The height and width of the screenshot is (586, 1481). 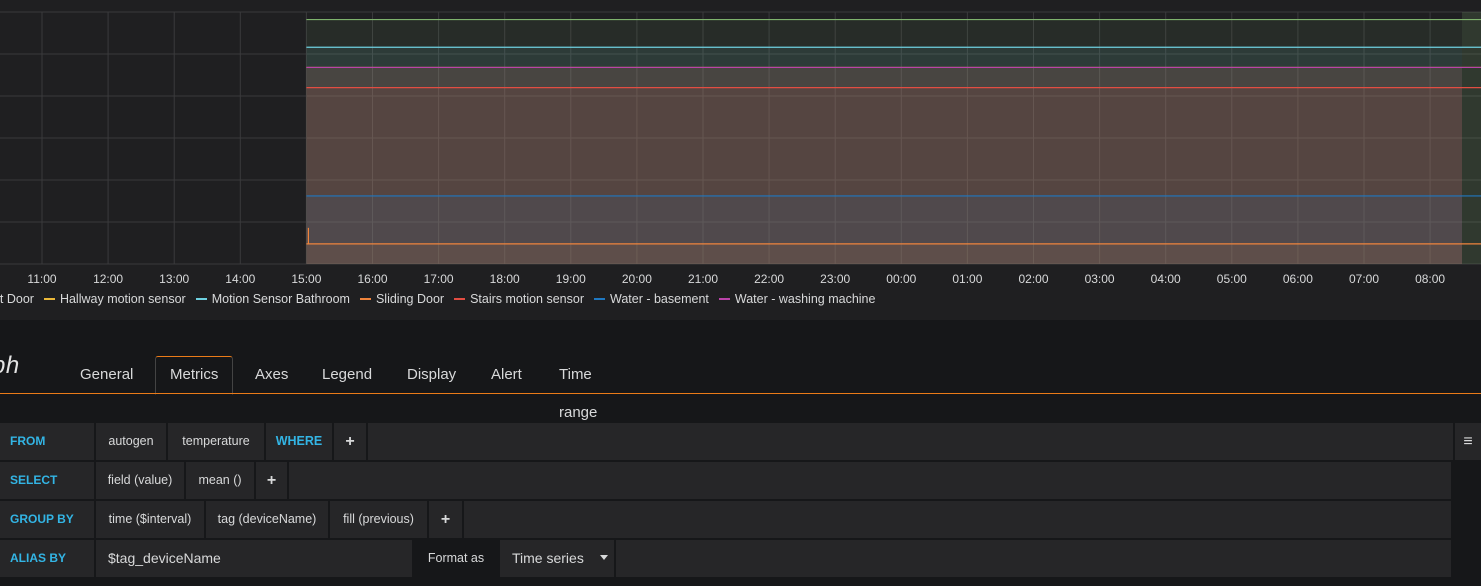 I want to click on from-row-filler, so click(x=910, y=441).